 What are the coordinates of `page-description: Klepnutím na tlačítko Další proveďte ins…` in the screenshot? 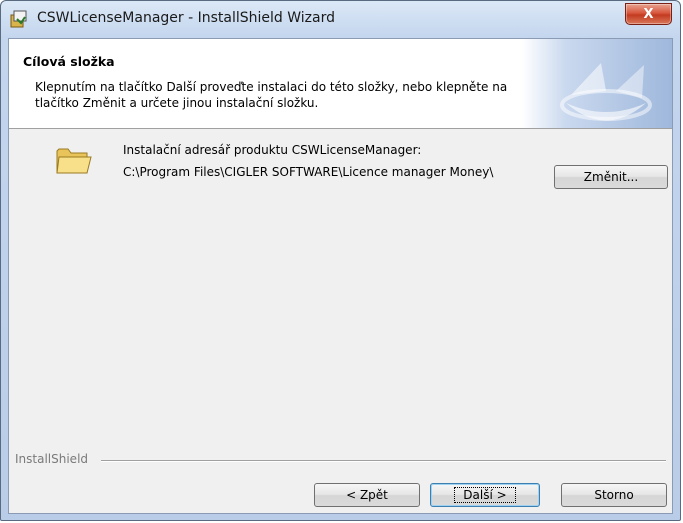 It's located at (271, 95).